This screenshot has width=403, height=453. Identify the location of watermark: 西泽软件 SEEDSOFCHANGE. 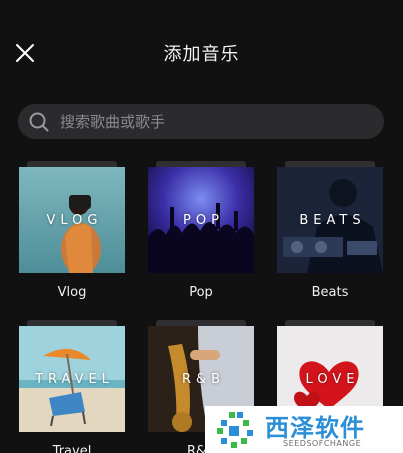
(304, 429).